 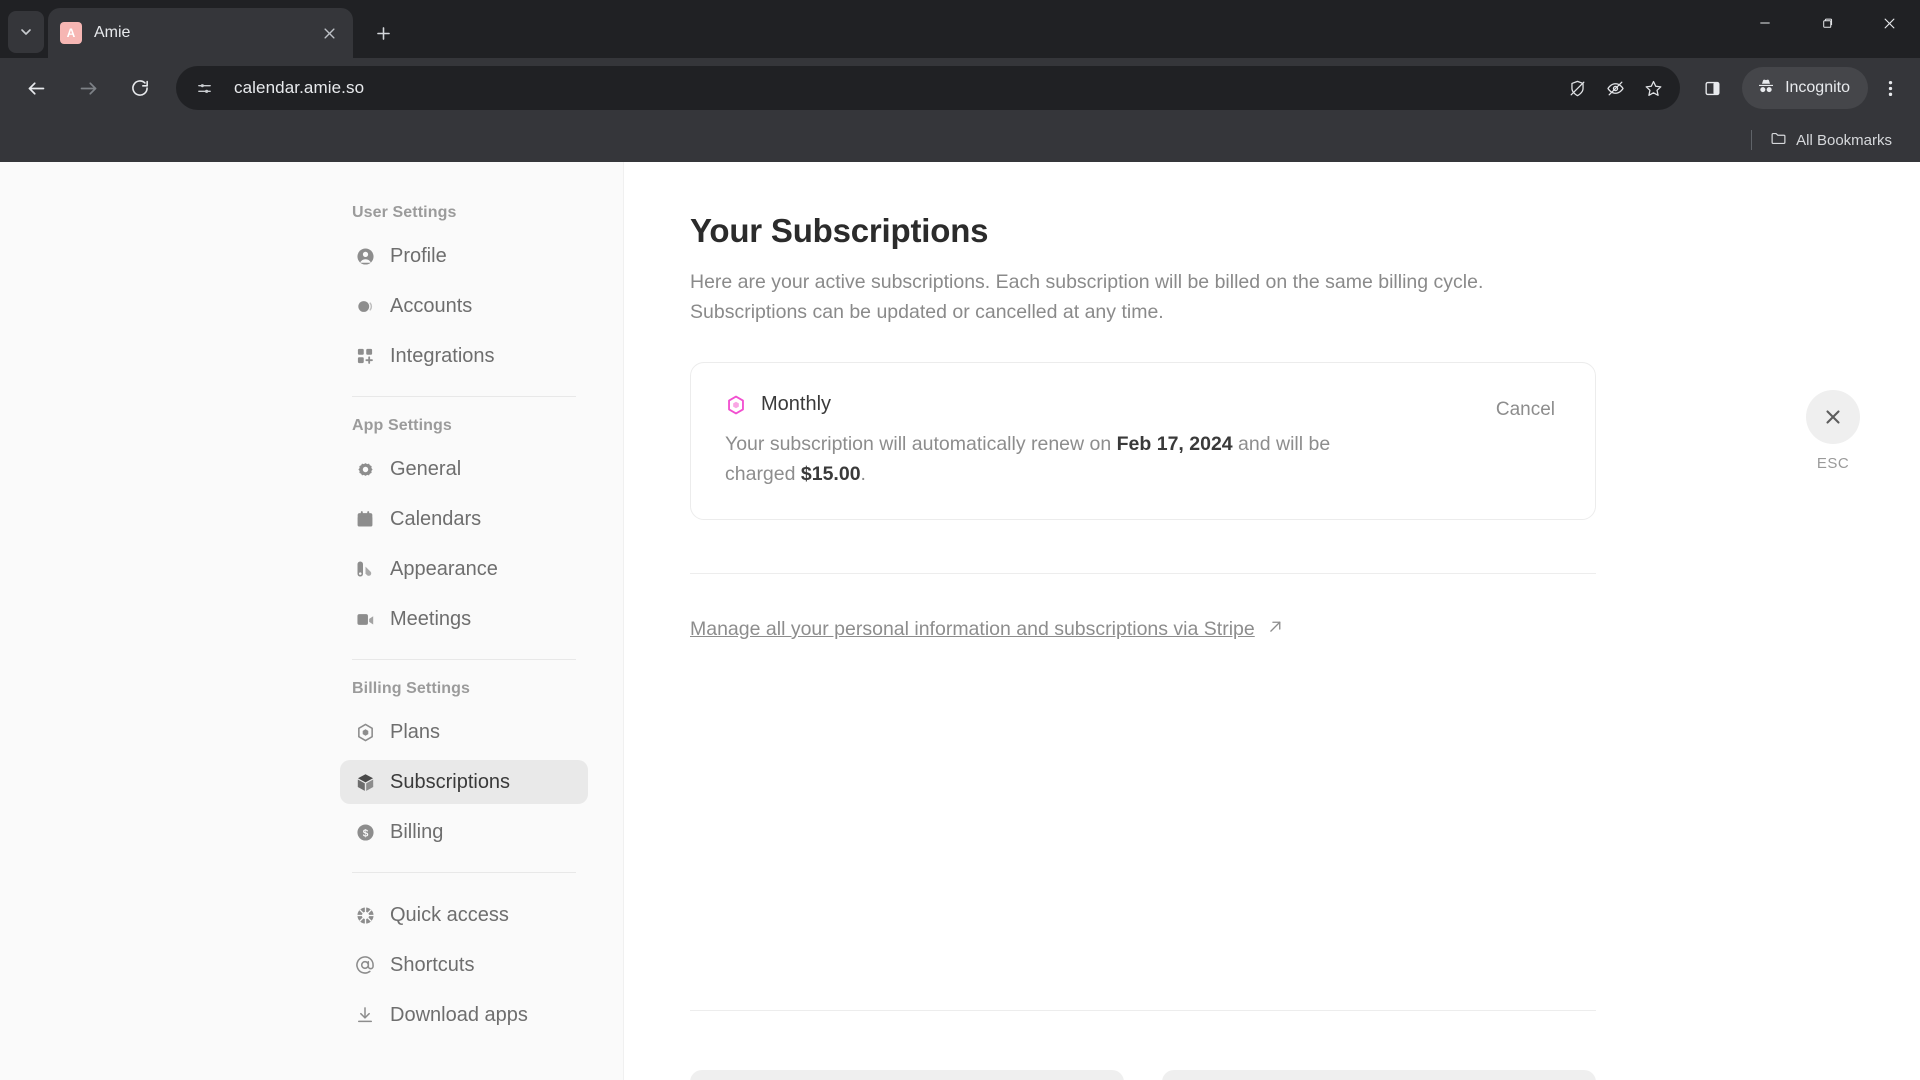 What do you see at coordinates (1143, 573) in the screenshot?
I see `content-divider` at bounding box center [1143, 573].